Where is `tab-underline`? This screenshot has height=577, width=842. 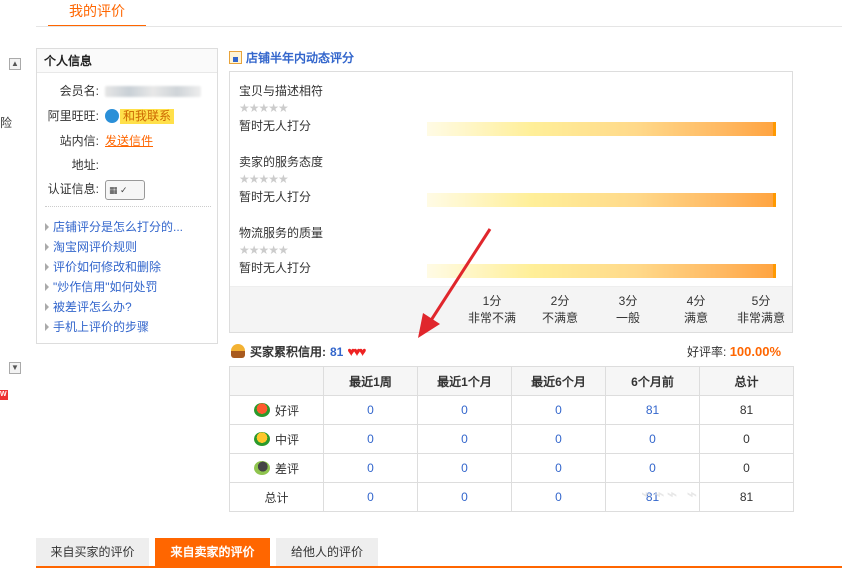
tab-underline is located at coordinates (439, 26).